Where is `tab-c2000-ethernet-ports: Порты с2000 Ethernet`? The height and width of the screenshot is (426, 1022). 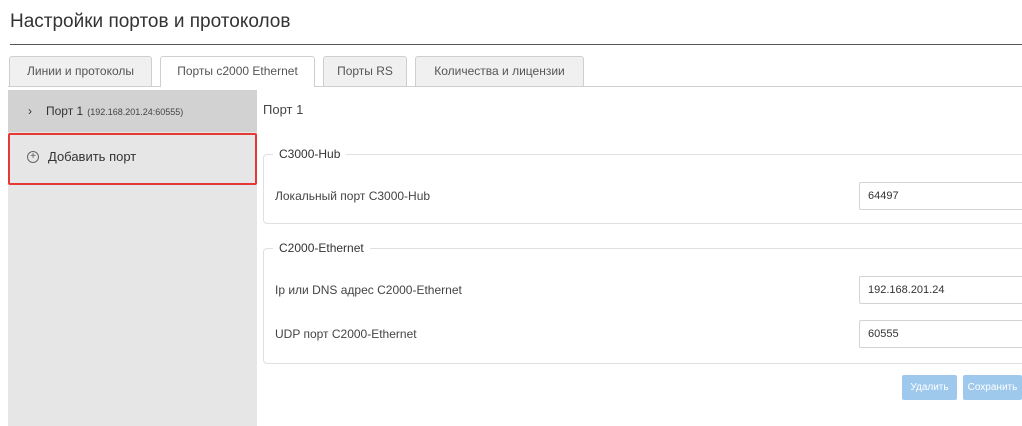 tab-c2000-ethernet-ports: Порты с2000 Ethernet is located at coordinates (237, 71).